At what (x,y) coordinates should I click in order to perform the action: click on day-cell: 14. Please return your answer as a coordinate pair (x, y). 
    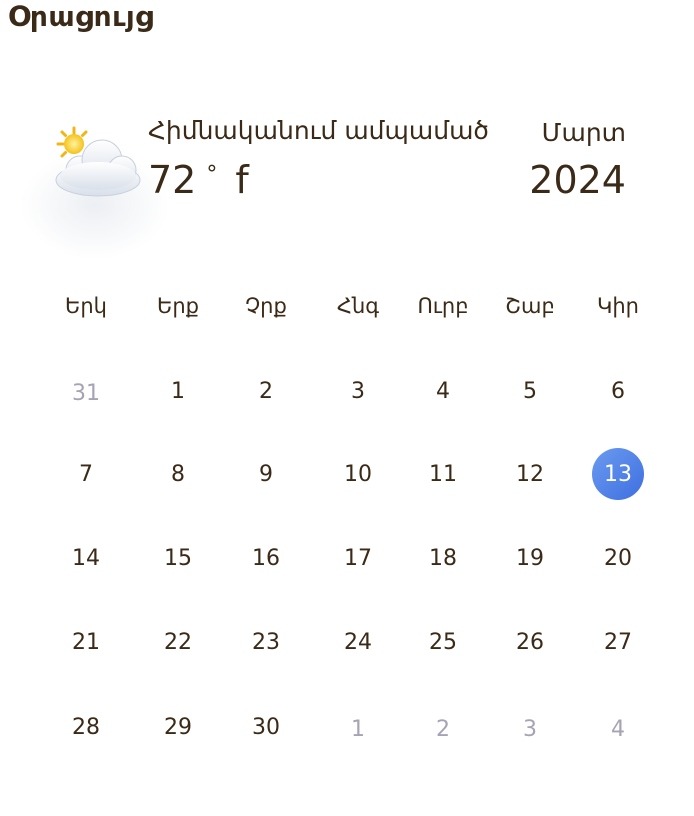
    Looking at the image, I should click on (86, 558).